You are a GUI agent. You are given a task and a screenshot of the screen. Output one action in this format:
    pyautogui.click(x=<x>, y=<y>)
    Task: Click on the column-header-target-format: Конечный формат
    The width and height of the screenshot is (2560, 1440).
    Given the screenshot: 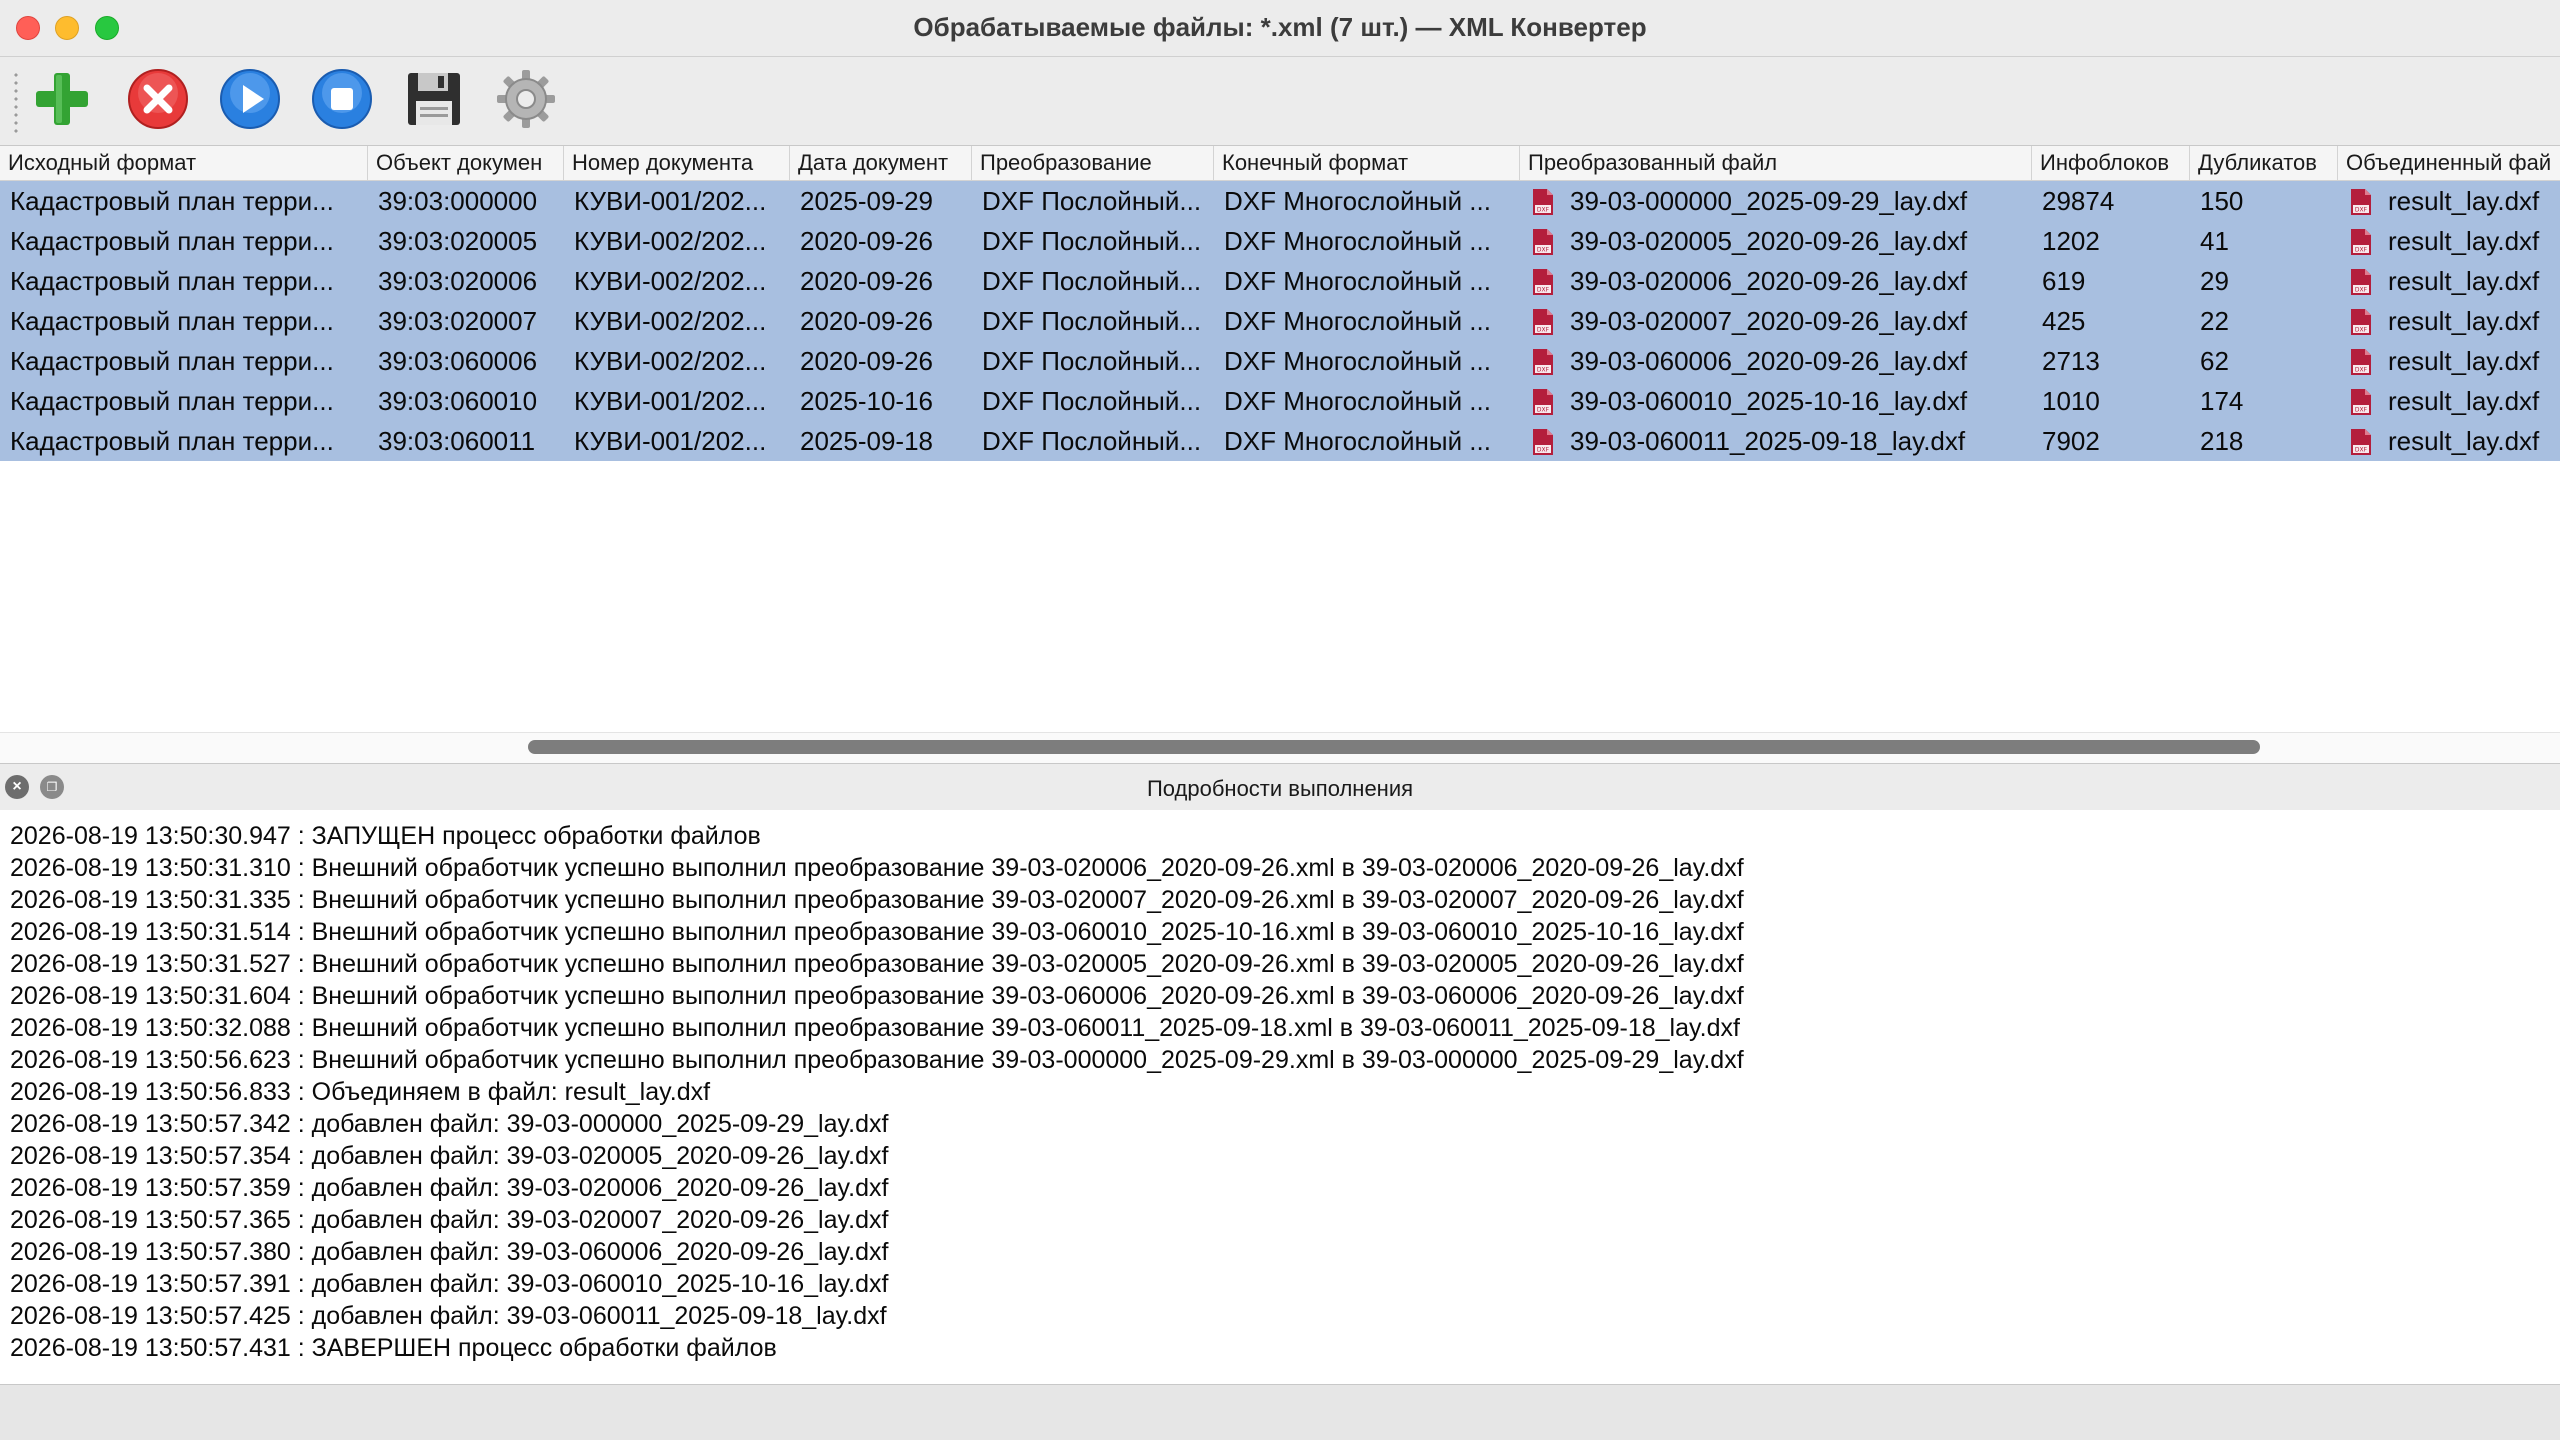 What is the action you would take?
    pyautogui.click(x=1367, y=163)
    